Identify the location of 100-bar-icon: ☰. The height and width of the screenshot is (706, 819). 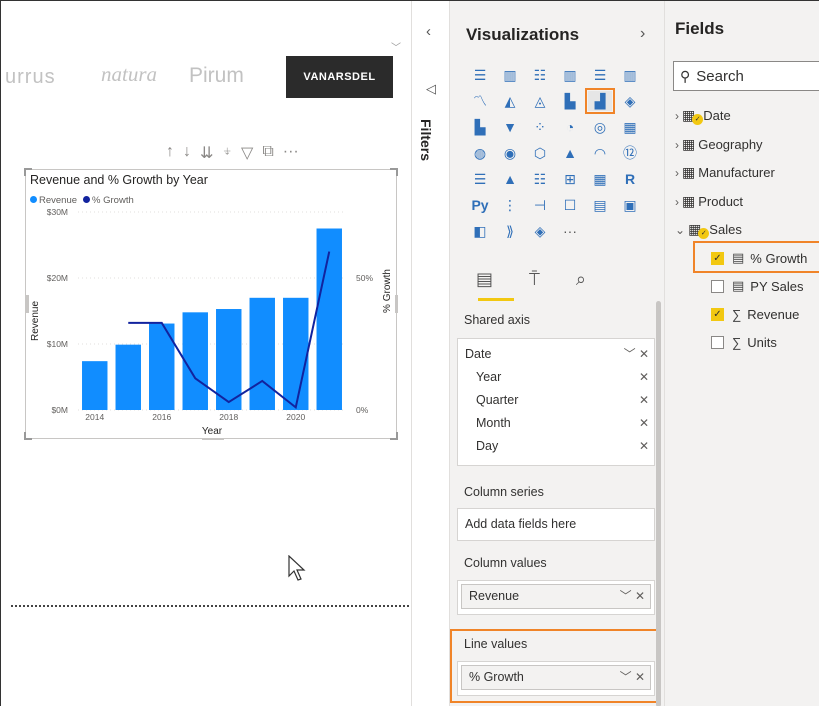
(600, 75).